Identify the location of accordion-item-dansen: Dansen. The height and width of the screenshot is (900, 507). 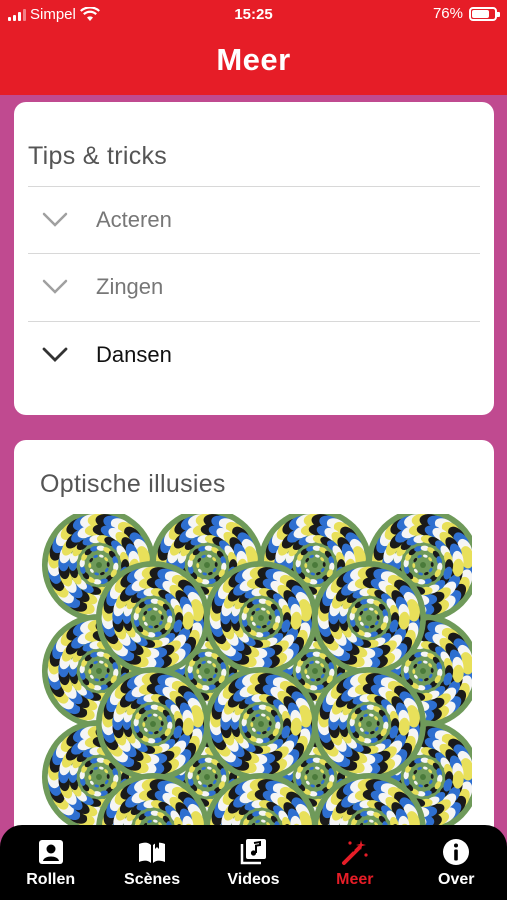
(254, 354).